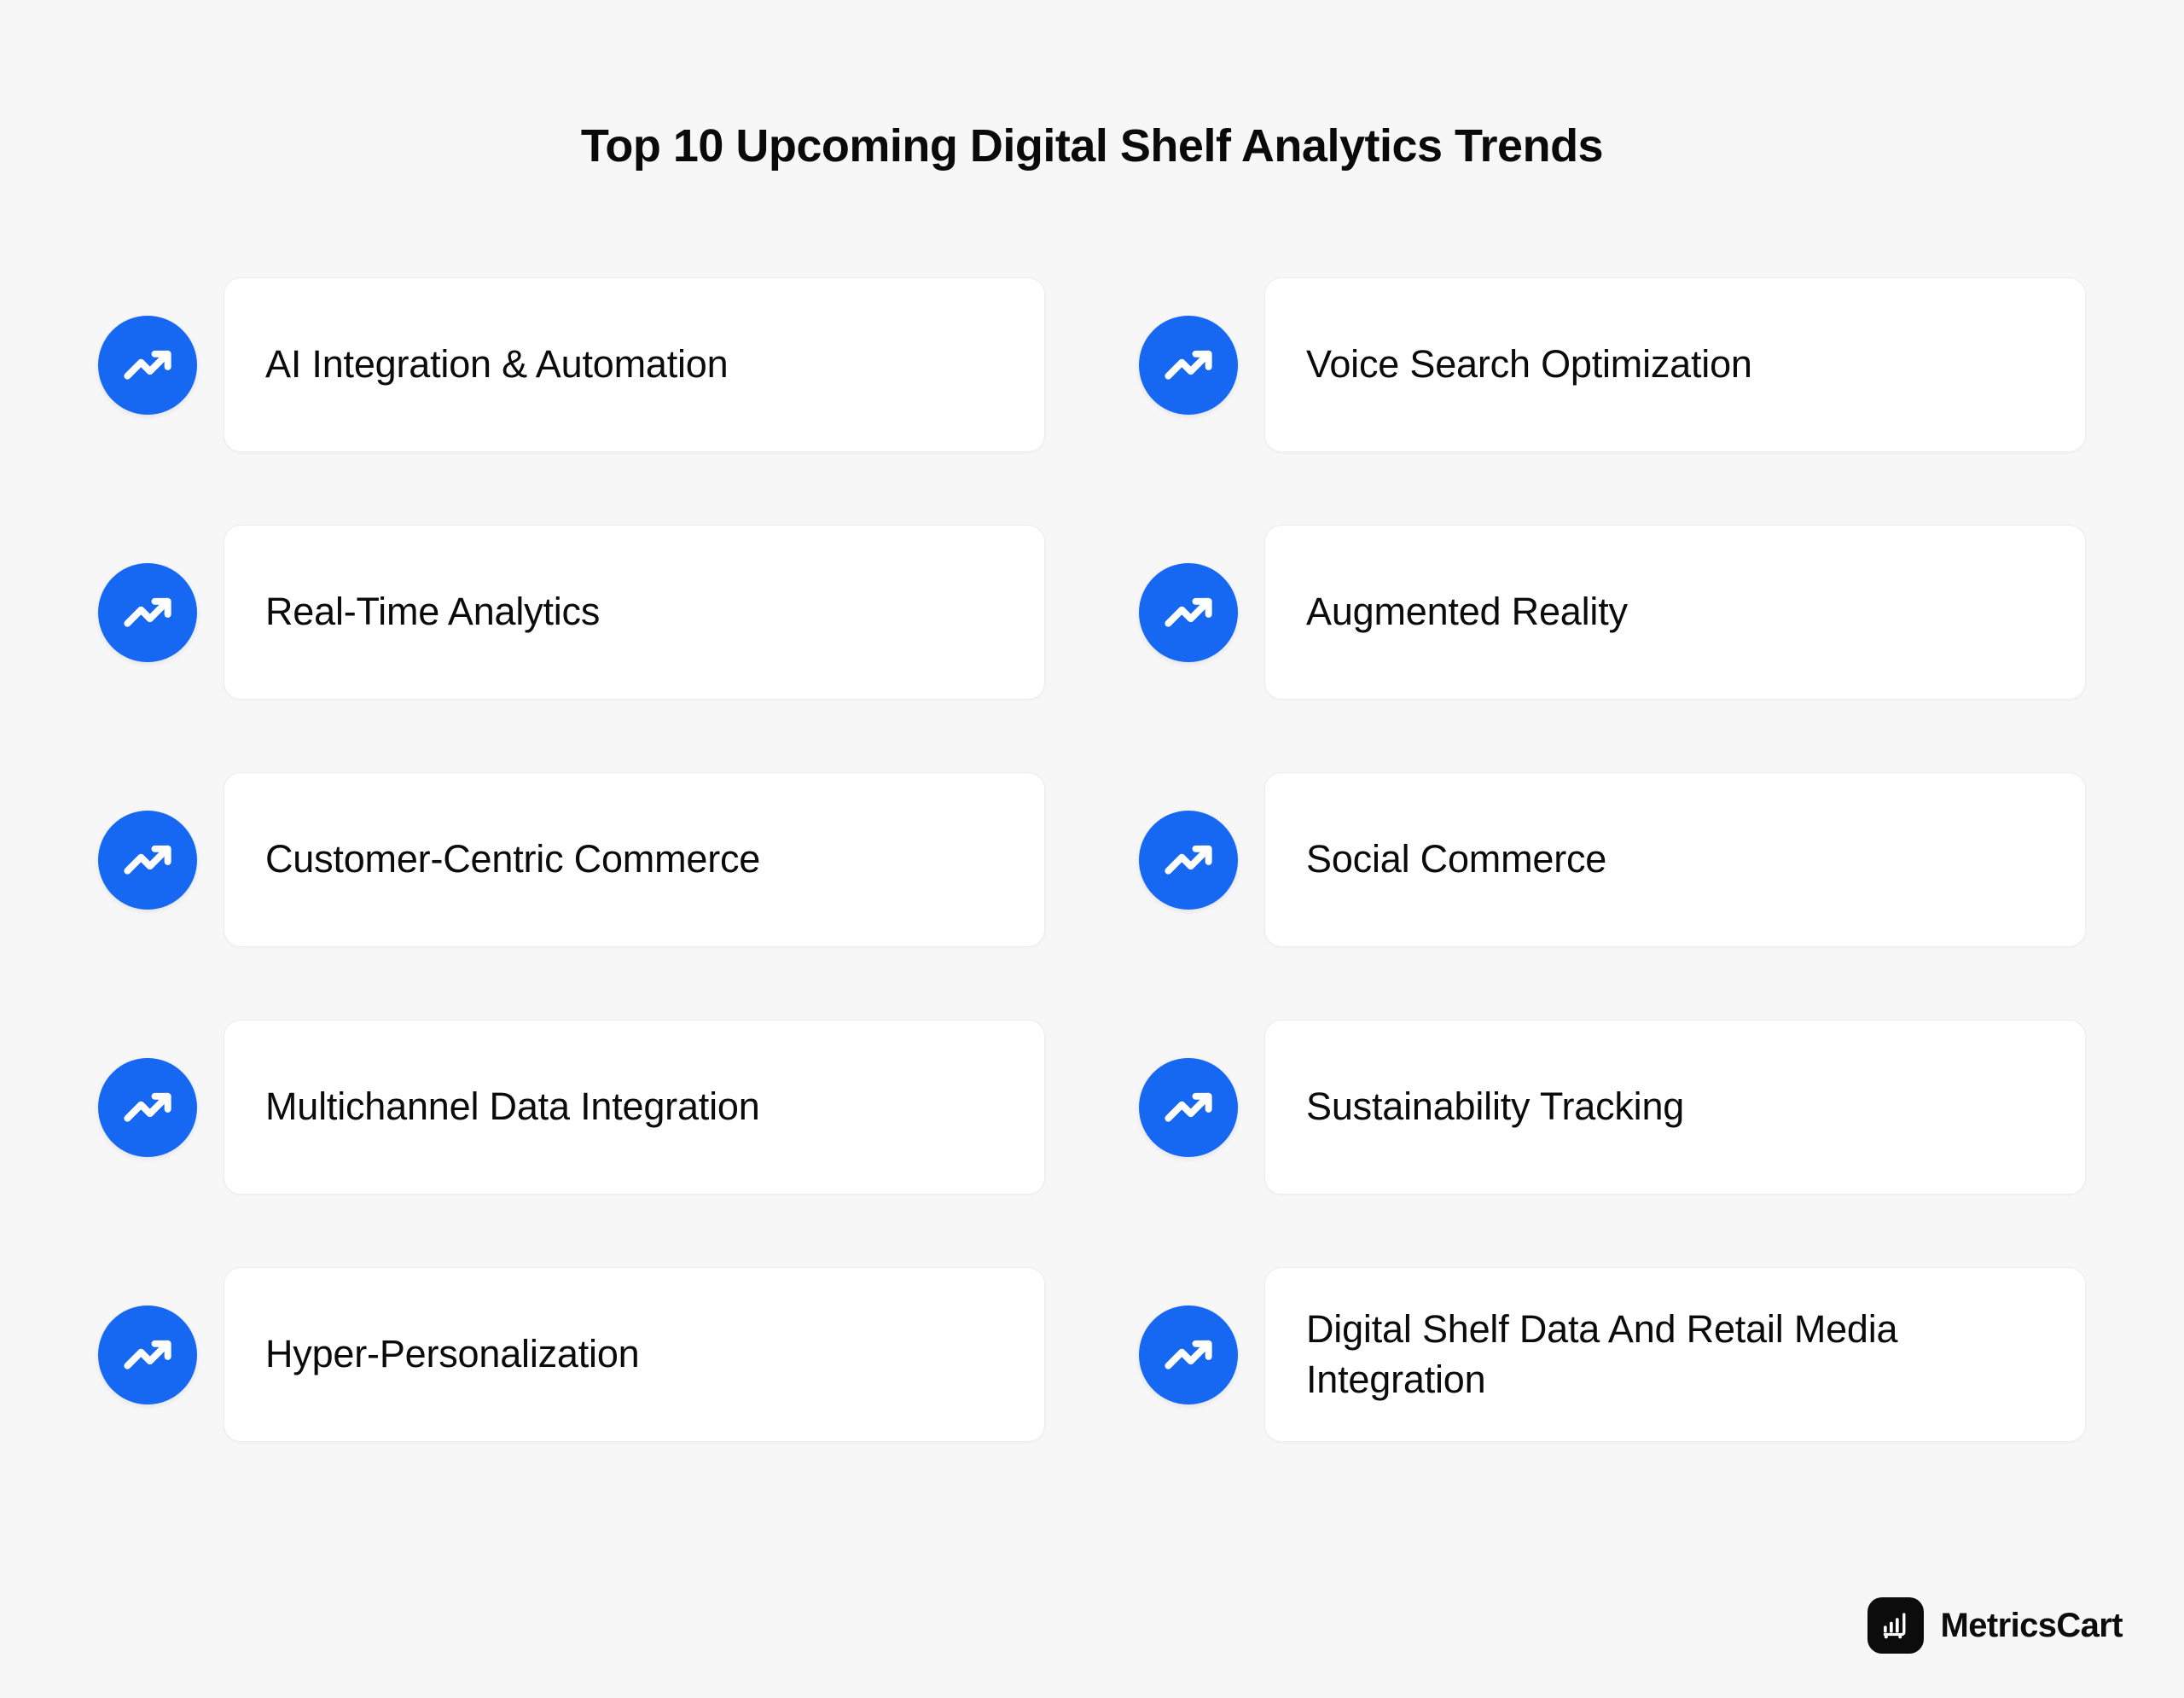 Image resolution: width=2184 pixels, height=1698 pixels. What do you see at coordinates (1495, 1107) in the screenshot?
I see `trend-label: Sustainability Tracking` at bounding box center [1495, 1107].